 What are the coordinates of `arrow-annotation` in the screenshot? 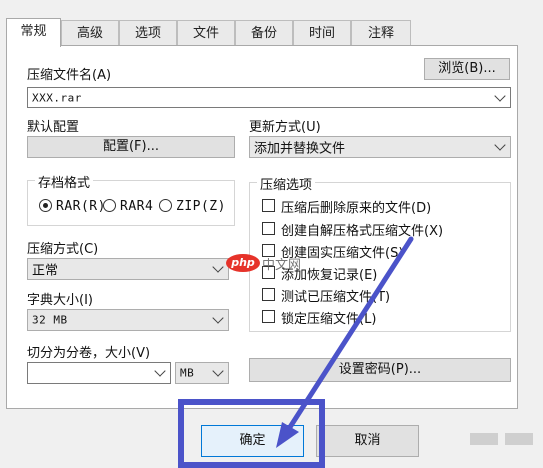 It's located at (345, 342).